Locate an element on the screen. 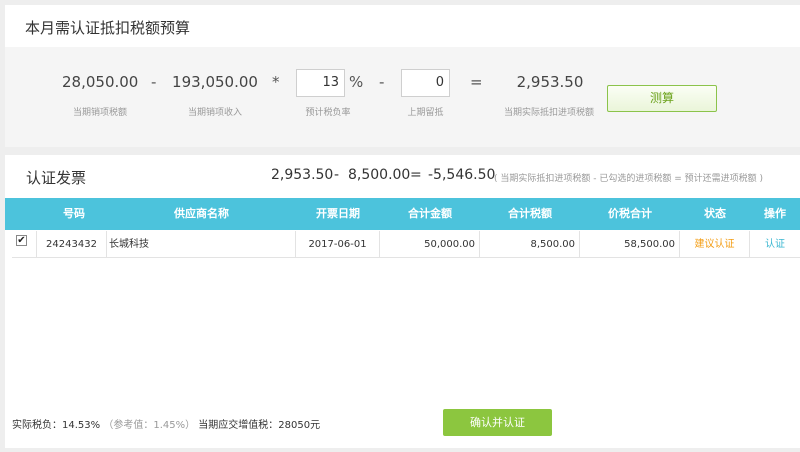 The width and height of the screenshot is (800, 452). sales-income-label: 当期销项收入 is located at coordinates (214, 113).